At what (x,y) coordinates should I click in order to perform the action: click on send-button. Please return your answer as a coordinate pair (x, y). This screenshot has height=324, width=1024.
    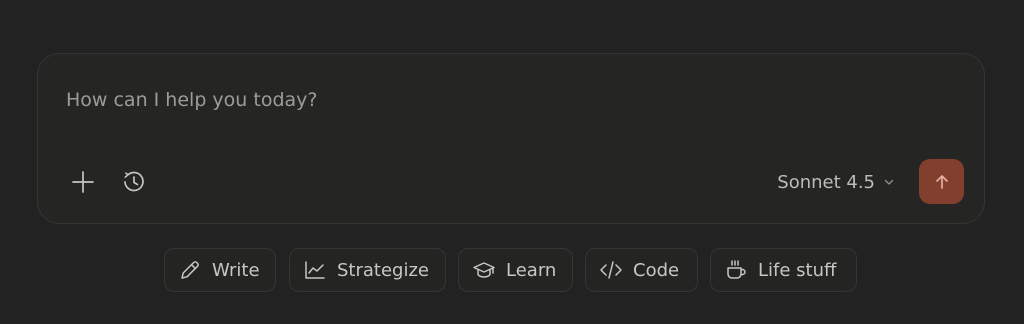
    Looking at the image, I should click on (941, 181).